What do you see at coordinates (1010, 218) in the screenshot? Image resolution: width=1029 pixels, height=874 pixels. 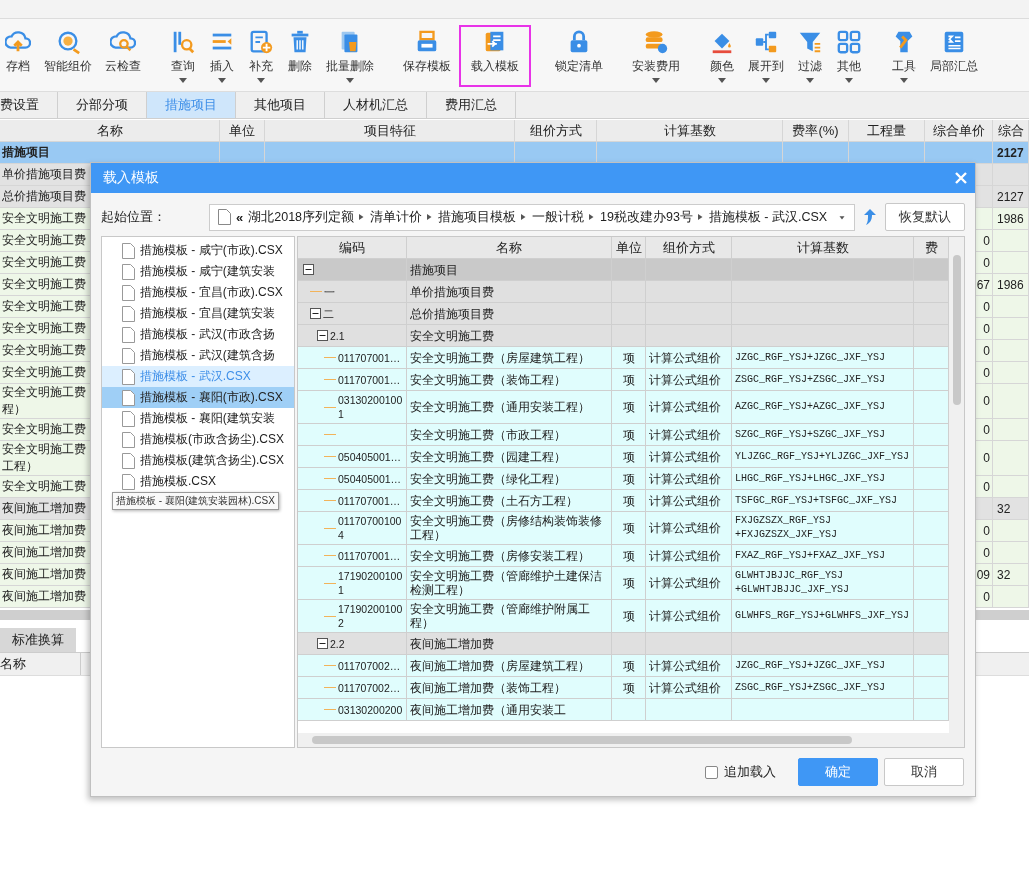 I see `total-cell: 1986` at bounding box center [1010, 218].